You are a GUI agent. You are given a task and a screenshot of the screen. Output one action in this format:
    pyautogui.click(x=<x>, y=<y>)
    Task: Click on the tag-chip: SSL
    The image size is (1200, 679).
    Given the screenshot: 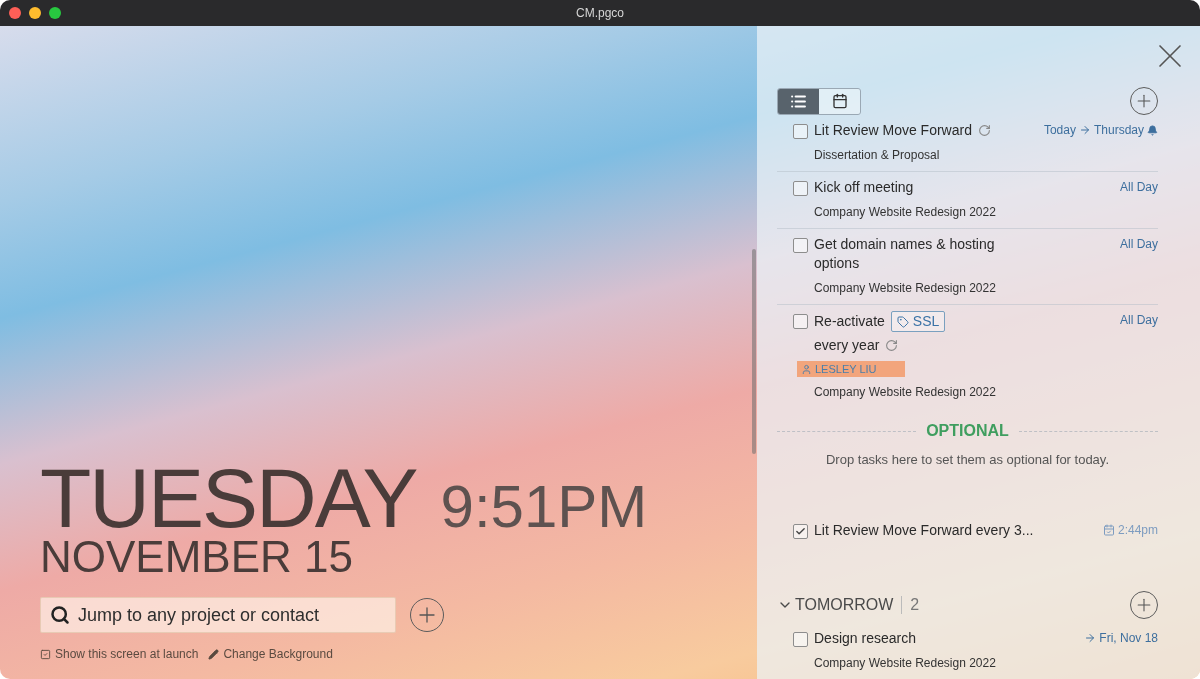 What is the action you would take?
    pyautogui.click(x=918, y=321)
    